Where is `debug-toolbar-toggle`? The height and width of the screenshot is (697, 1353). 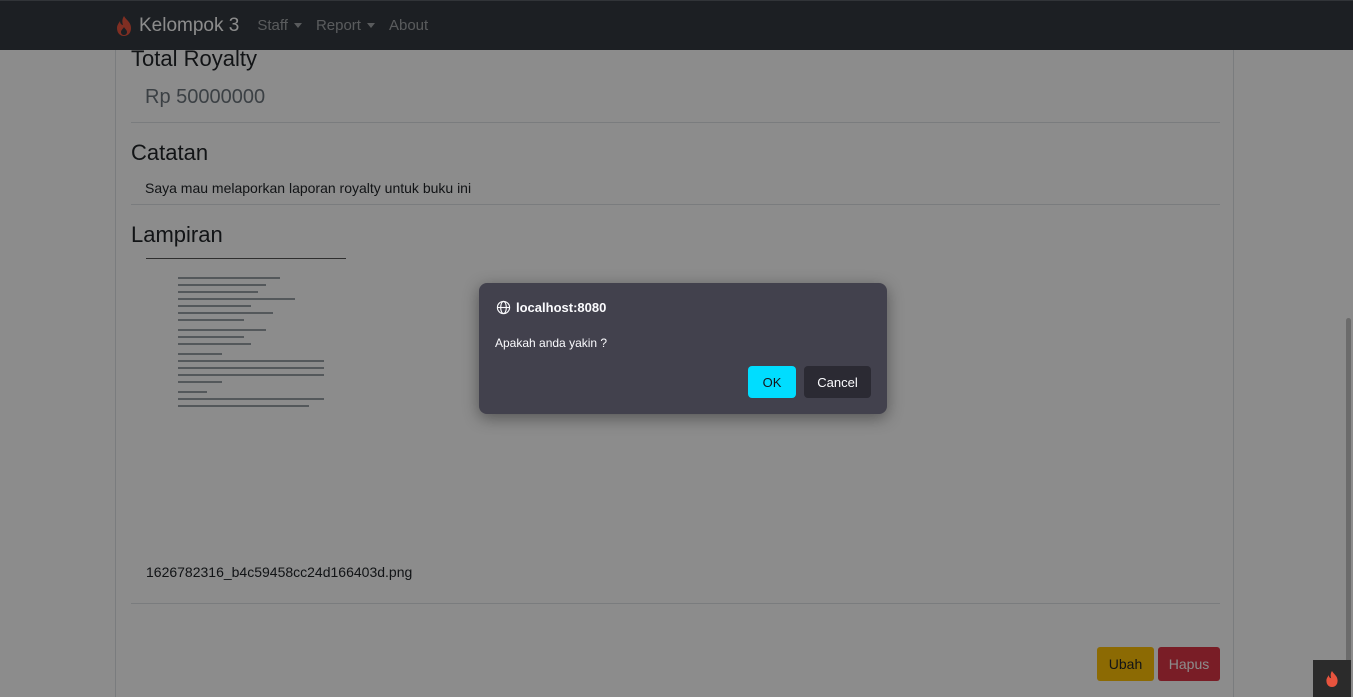 debug-toolbar-toggle is located at coordinates (1332, 678).